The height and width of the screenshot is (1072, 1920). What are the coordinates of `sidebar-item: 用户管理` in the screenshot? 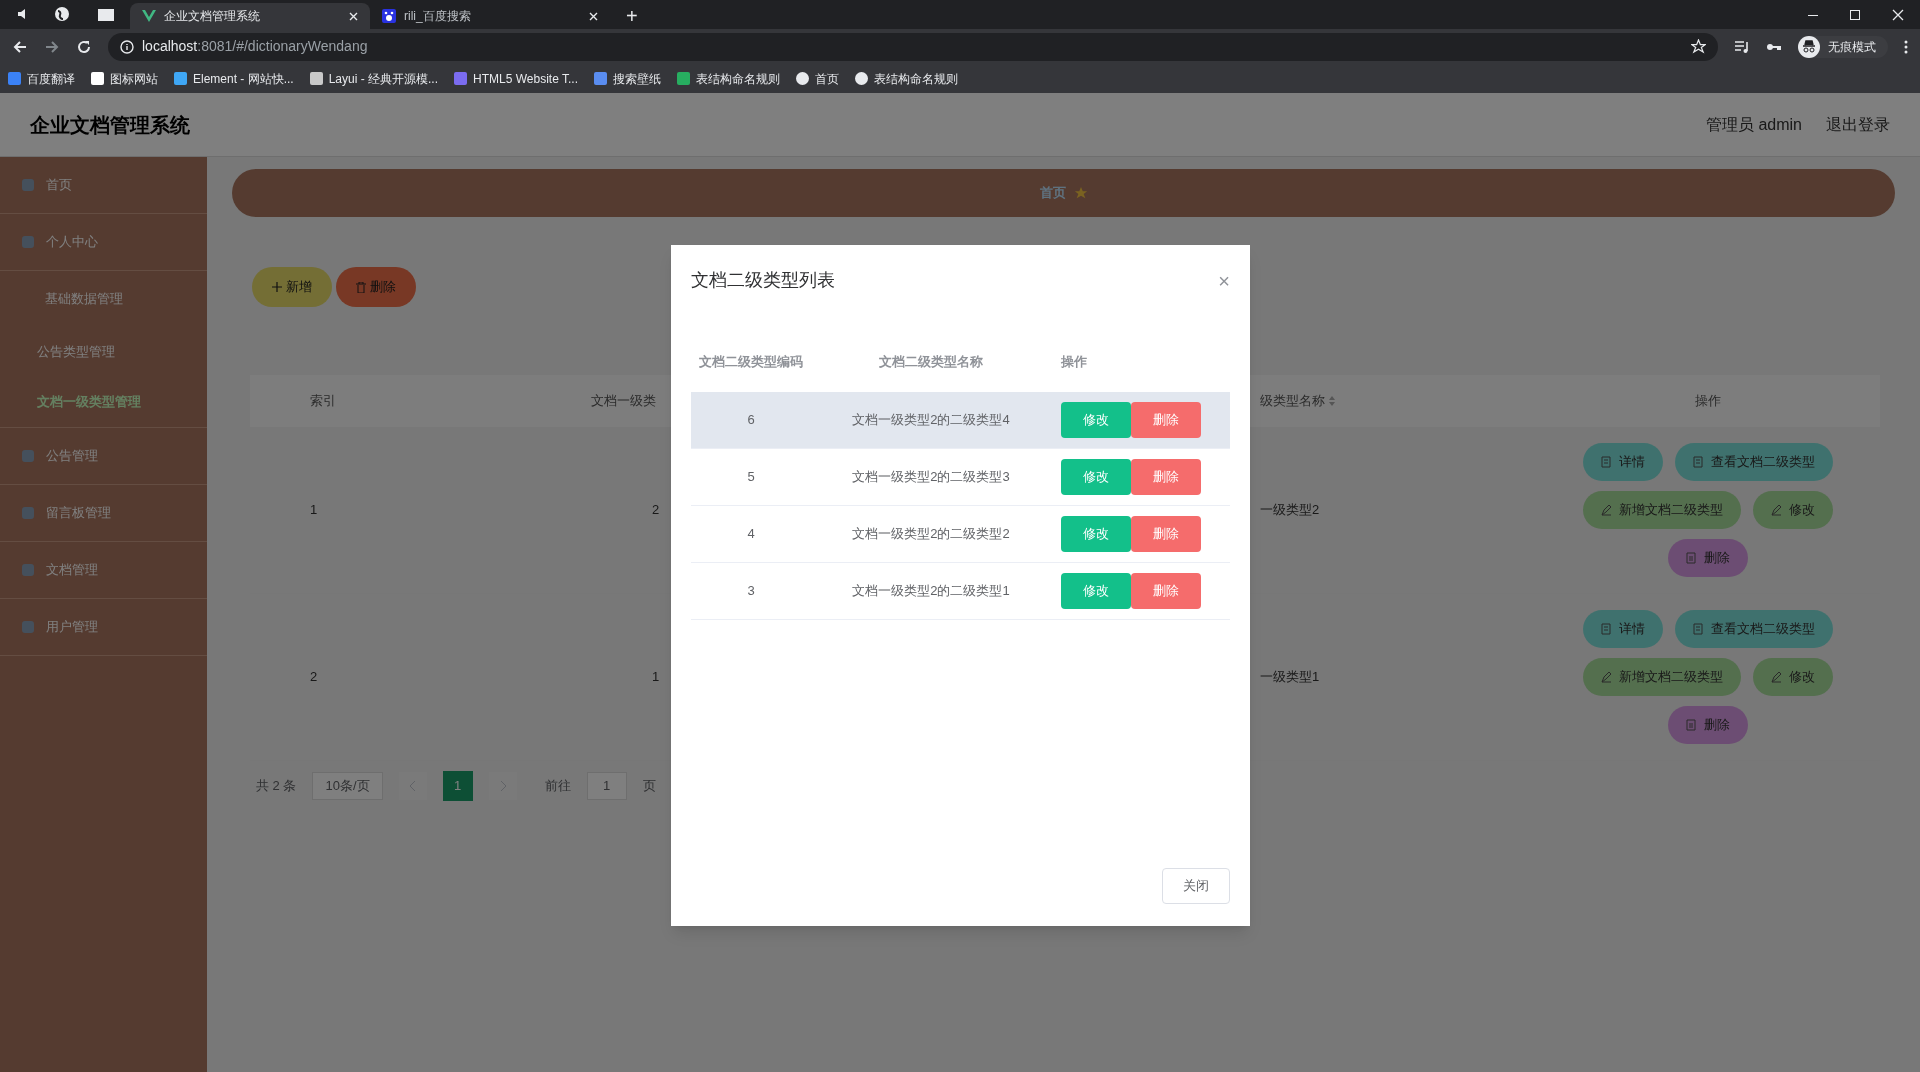 It's located at (103, 627).